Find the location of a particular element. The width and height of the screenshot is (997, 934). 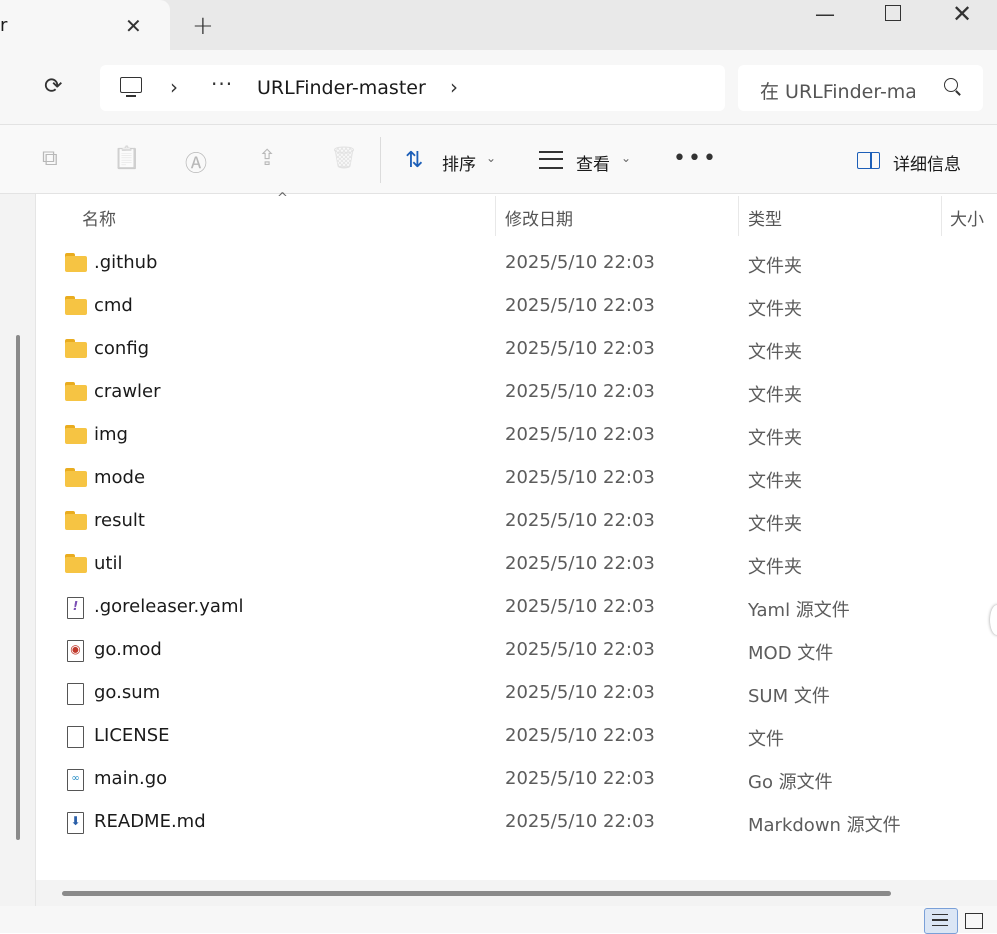

file-name: main.go is located at coordinates (130, 778).